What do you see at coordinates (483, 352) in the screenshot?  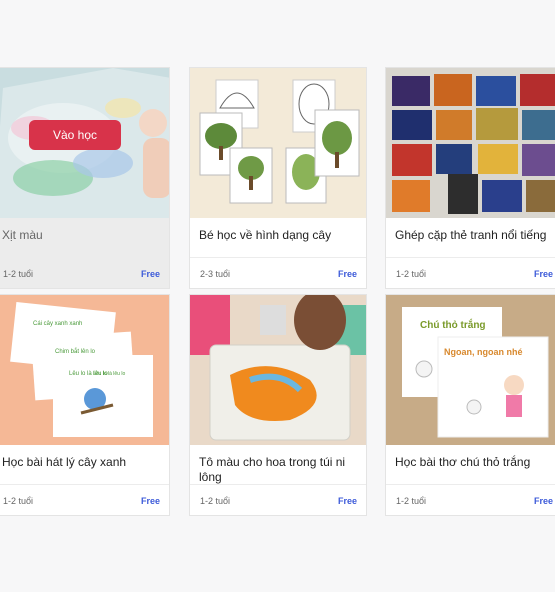 I see `thumb-poem-line: Ngoan, ngoan nhé` at bounding box center [483, 352].